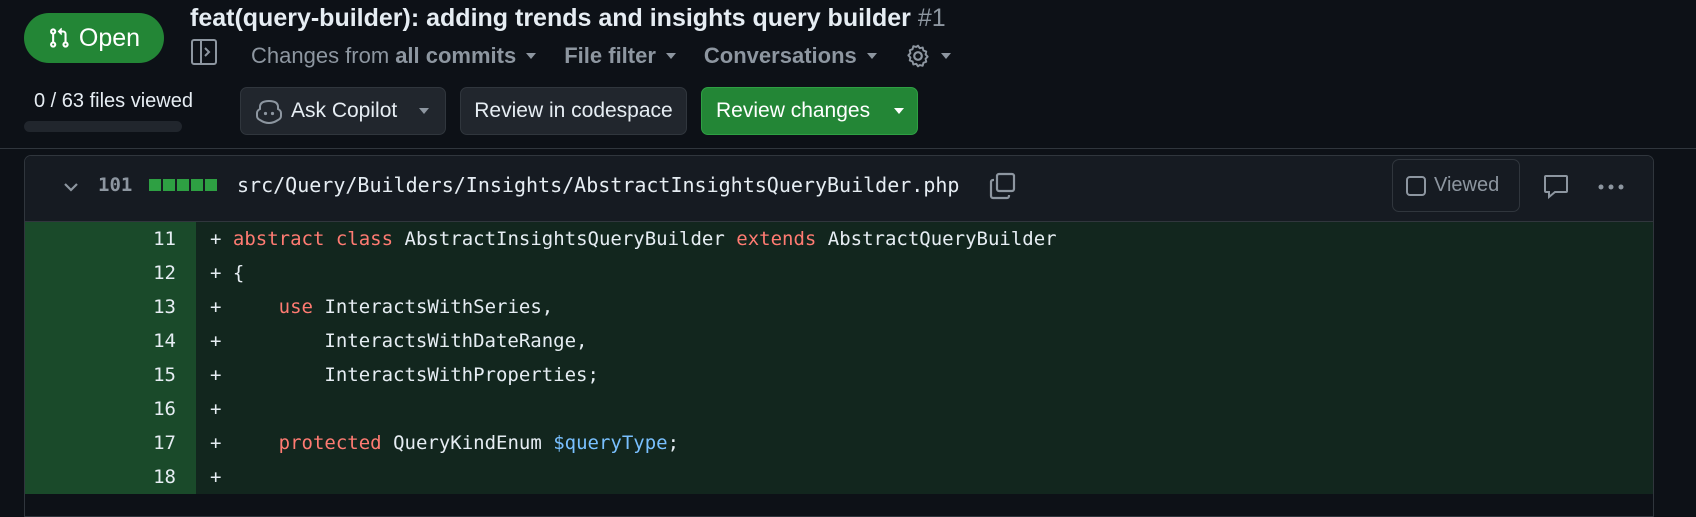 The height and width of the screenshot is (517, 1696). Describe the element at coordinates (110, 443) in the screenshot. I see `line-number: 17` at that location.